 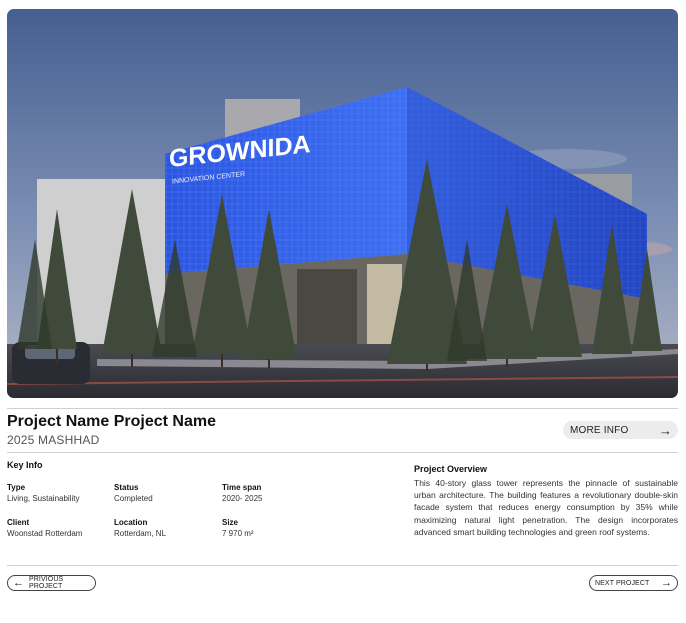 I want to click on info-value: Rotterdam, NL, so click(x=140, y=533).